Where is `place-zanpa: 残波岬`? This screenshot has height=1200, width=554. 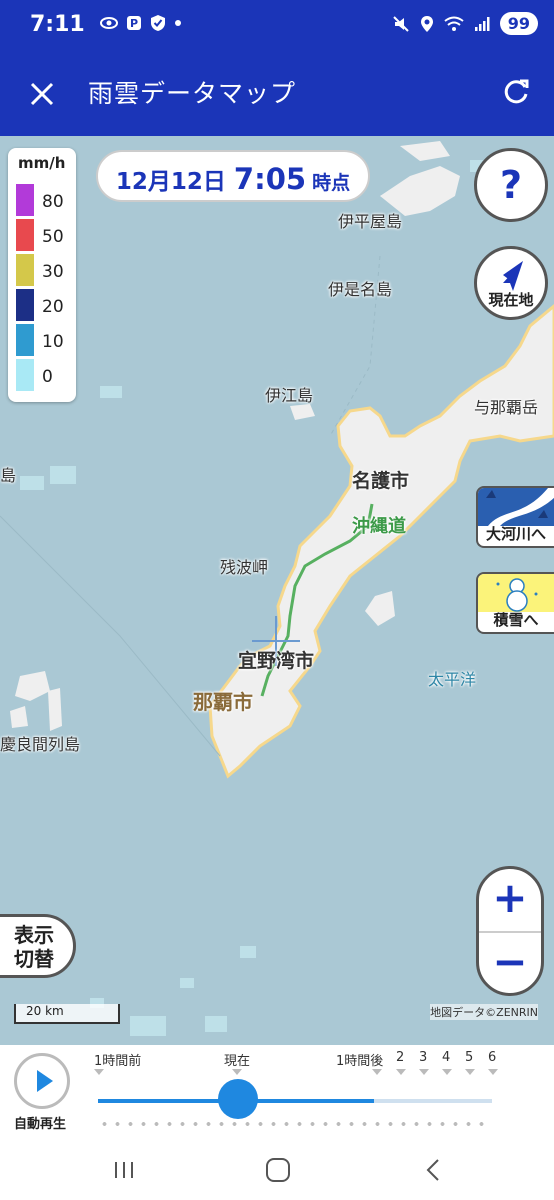 place-zanpa: 残波岬 is located at coordinates (244, 567).